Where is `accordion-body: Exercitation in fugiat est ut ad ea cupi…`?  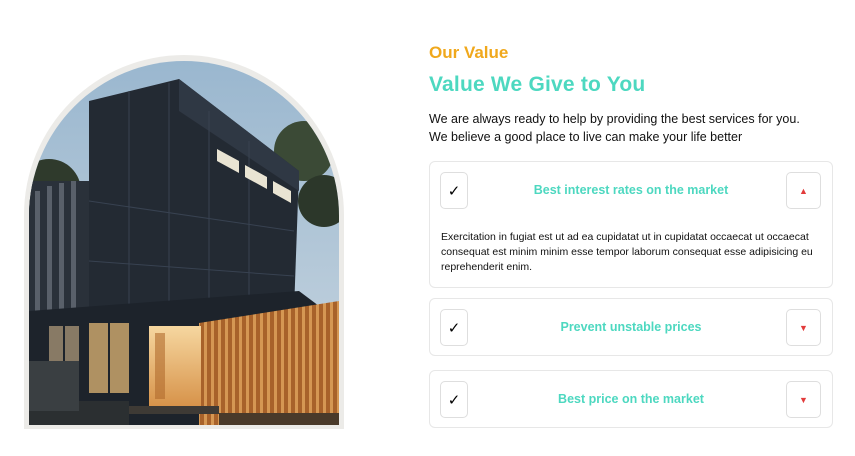 accordion-body: Exercitation in fugiat est ut ad ea cupi… is located at coordinates (627, 252).